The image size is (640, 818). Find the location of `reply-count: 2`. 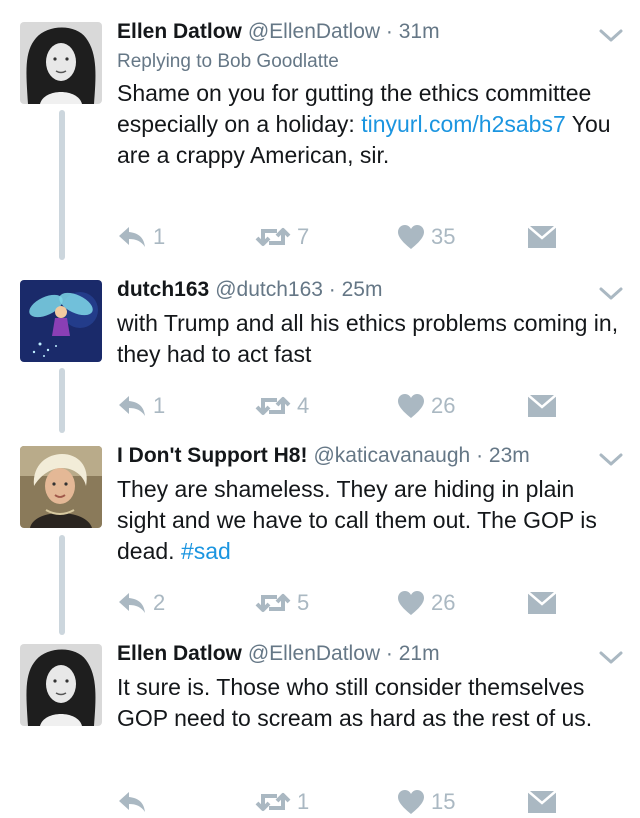

reply-count: 2 is located at coordinates (159, 602).